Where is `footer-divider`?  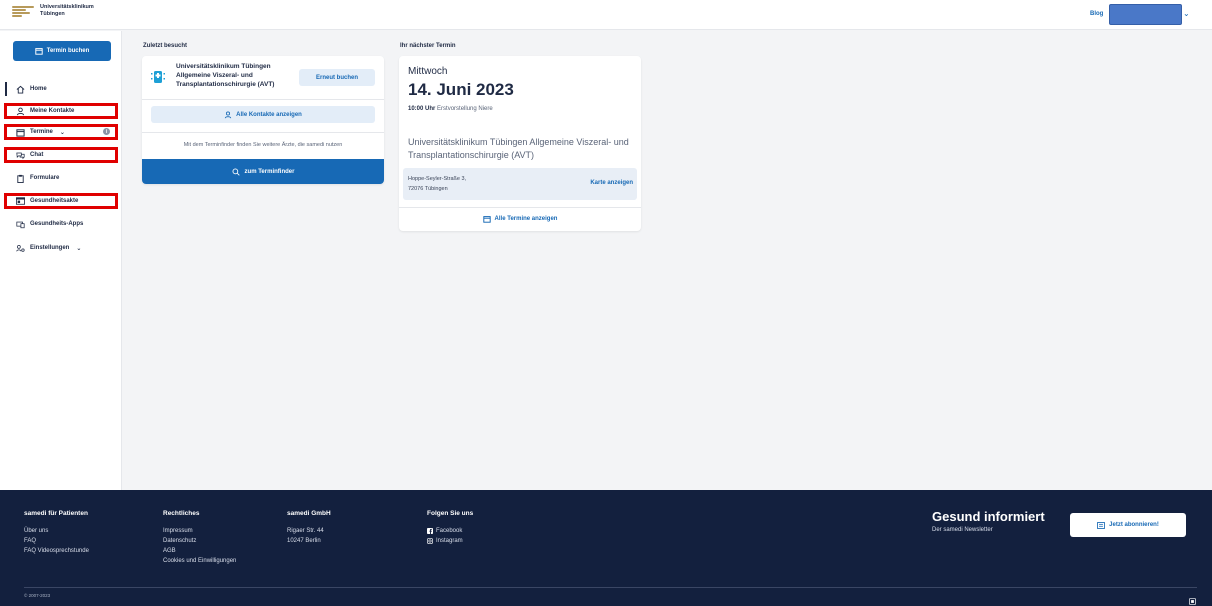 footer-divider is located at coordinates (610, 587).